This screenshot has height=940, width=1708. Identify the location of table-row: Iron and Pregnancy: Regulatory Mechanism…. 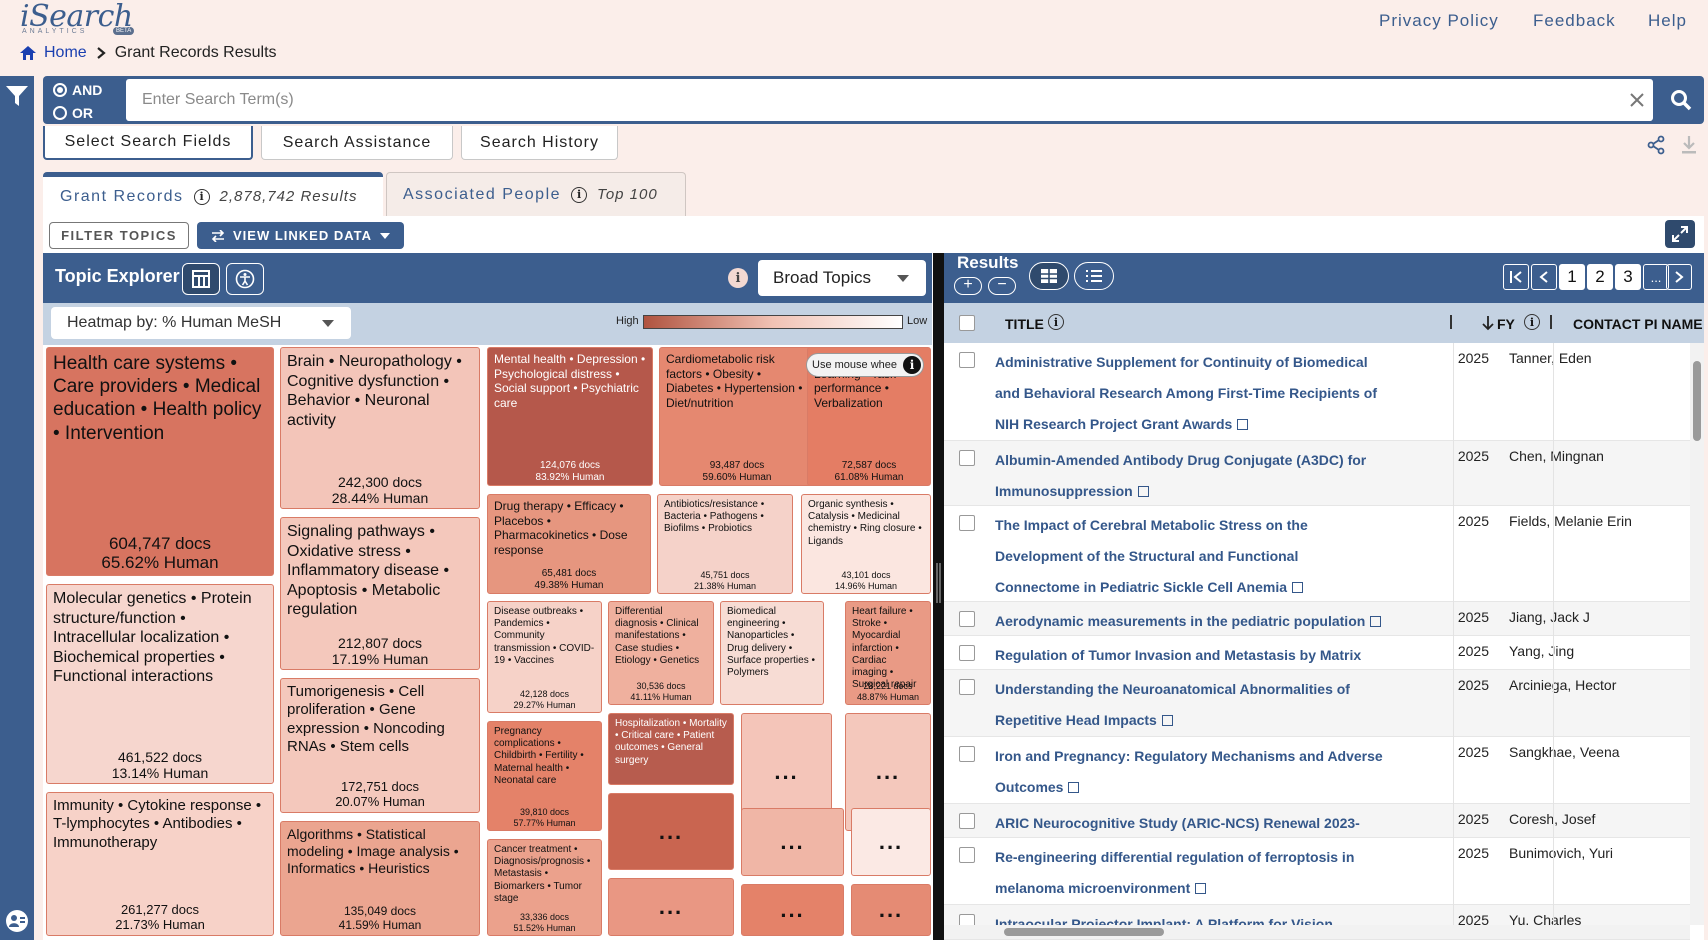
(1317, 770).